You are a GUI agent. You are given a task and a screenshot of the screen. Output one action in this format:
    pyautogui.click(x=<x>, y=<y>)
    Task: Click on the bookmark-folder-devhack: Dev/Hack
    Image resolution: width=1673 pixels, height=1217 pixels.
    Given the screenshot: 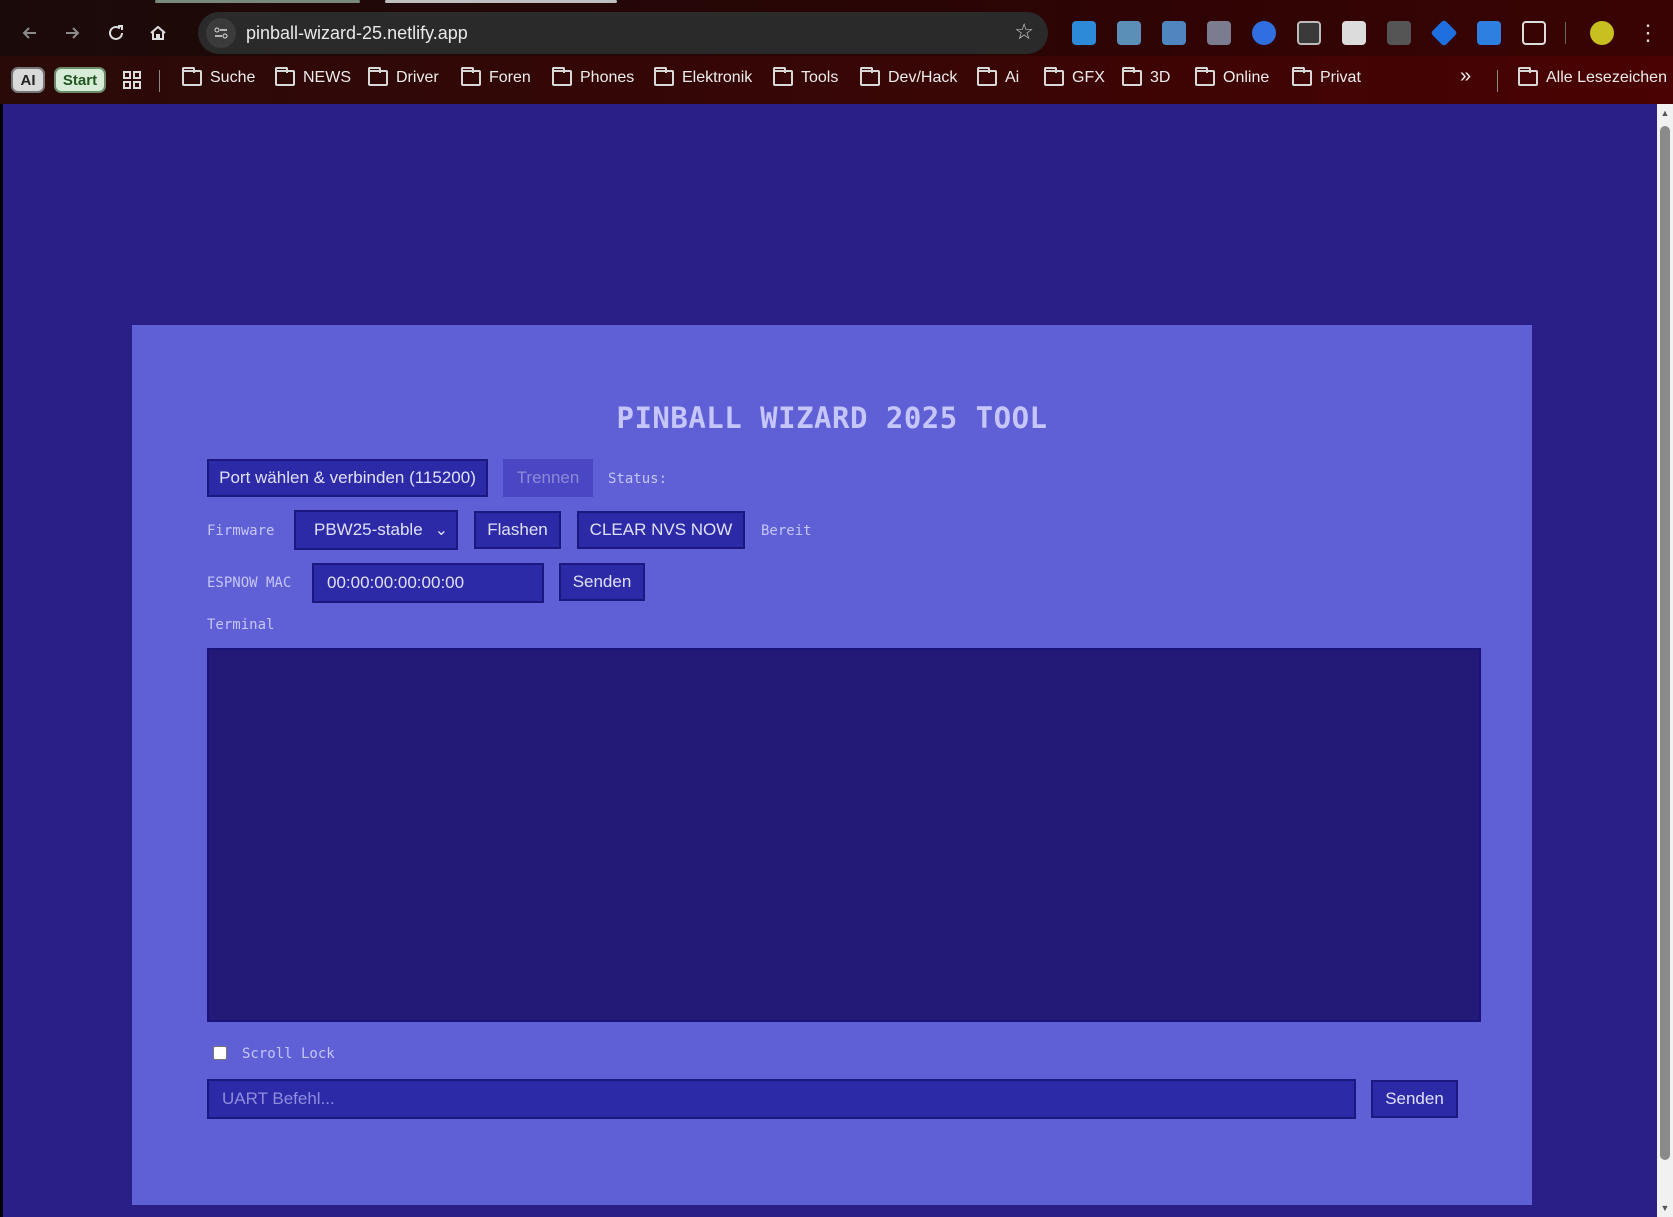 What is the action you would take?
    pyautogui.click(x=908, y=77)
    